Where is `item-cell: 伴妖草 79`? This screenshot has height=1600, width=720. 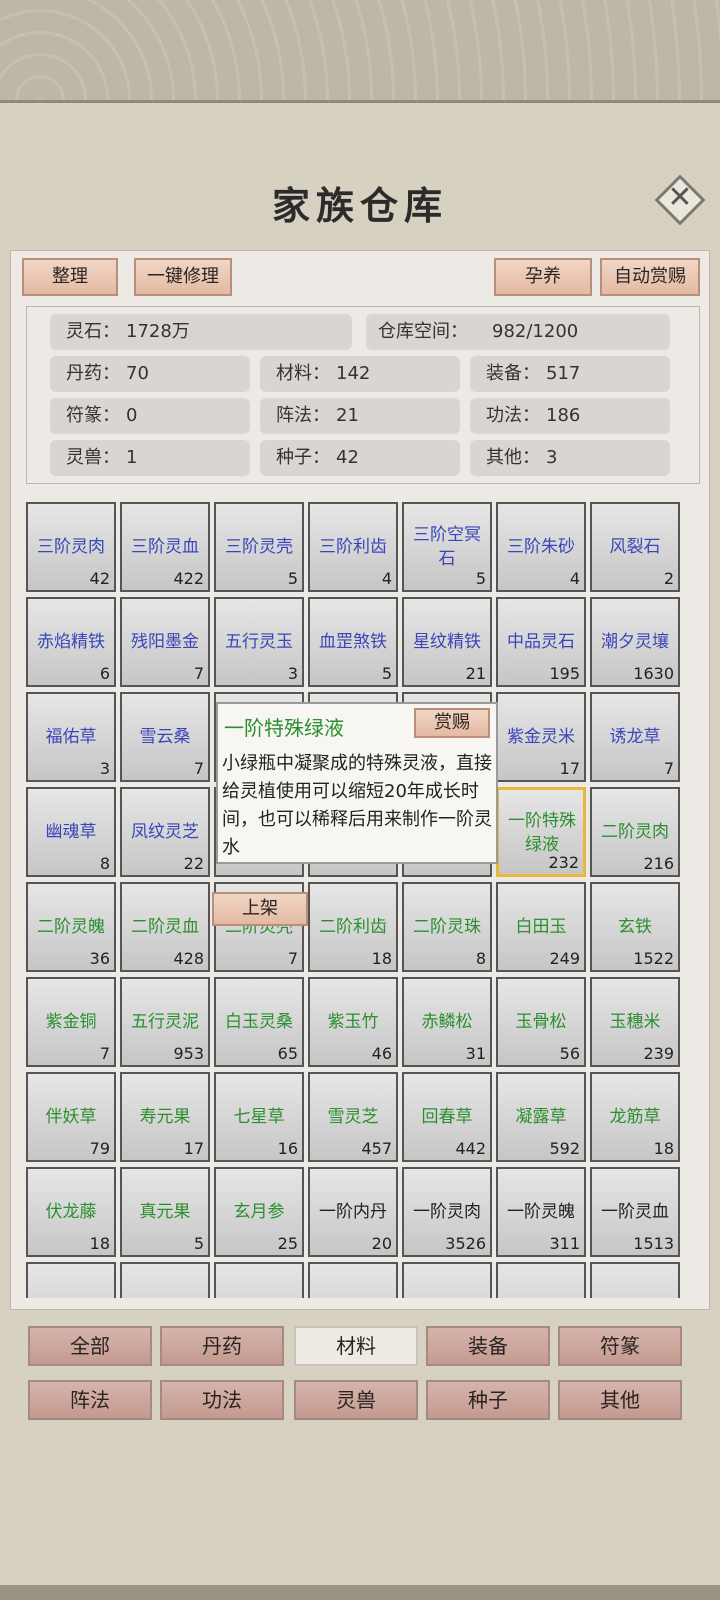 item-cell: 伴妖草 79 is located at coordinates (71, 1117).